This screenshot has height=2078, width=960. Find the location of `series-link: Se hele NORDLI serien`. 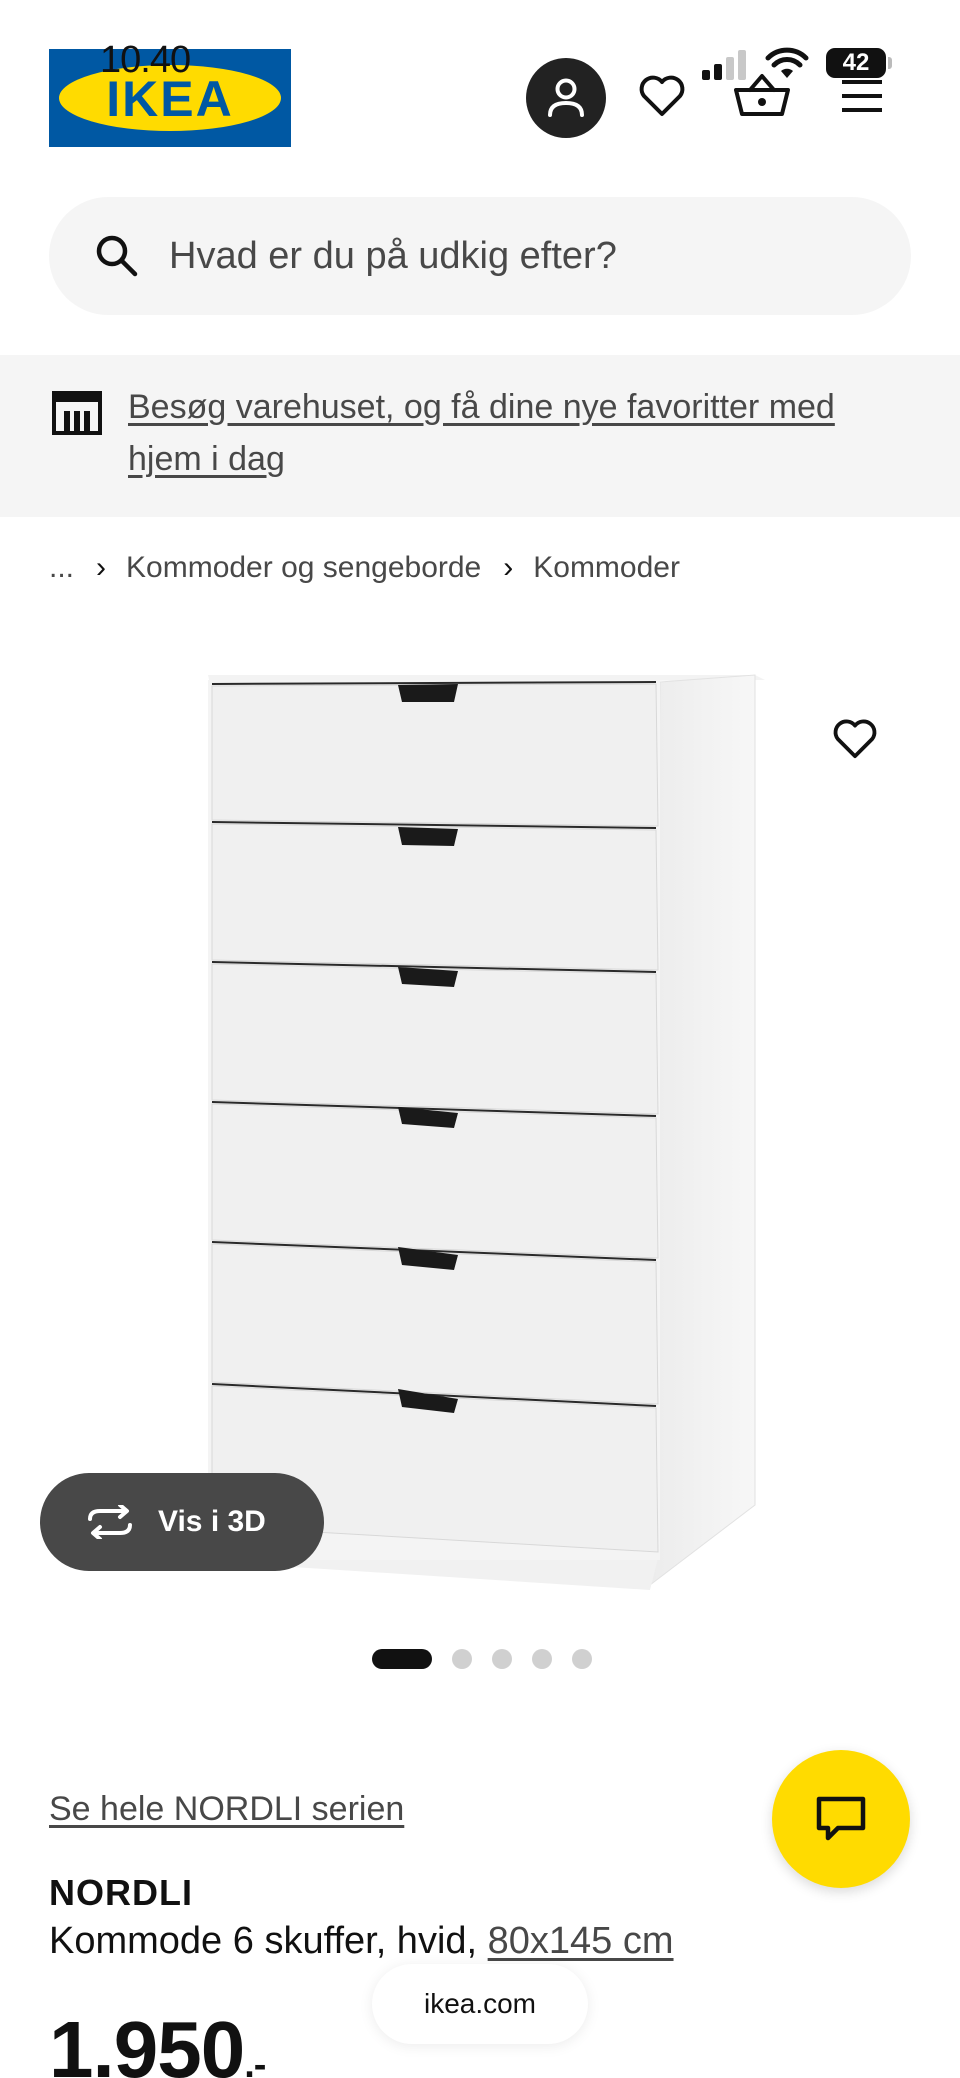

series-link: Se hele NORDLI serien is located at coordinates (226, 1809).